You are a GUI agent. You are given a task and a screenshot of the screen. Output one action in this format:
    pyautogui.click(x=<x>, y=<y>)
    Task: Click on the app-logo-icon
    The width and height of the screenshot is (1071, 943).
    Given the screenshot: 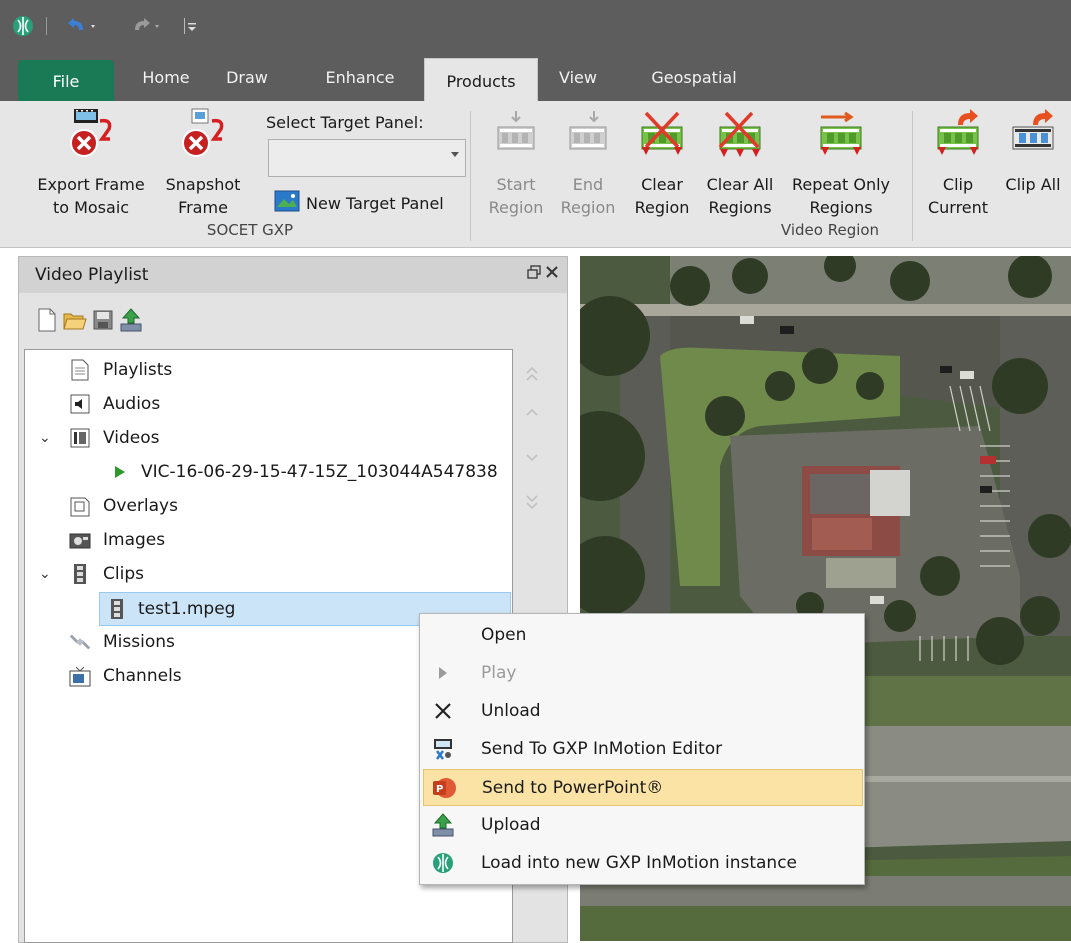 What is the action you would take?
    pyautogui.click(x=23, y=26)
    